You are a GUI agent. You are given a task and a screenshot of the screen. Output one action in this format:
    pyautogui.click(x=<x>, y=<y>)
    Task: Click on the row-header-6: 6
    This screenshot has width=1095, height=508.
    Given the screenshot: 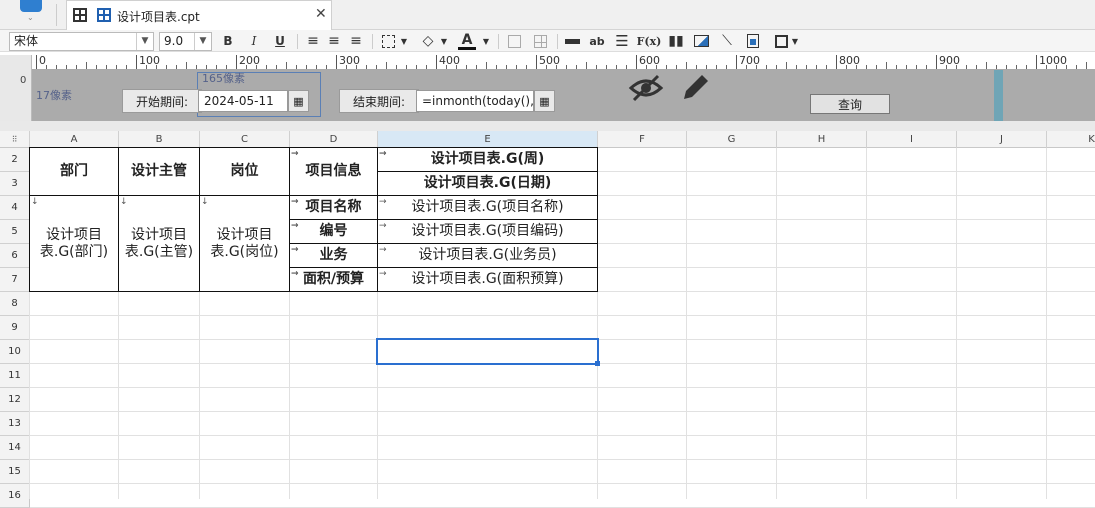 What is the action you would take?
    pyautogui.click(x=15, y=256)
    